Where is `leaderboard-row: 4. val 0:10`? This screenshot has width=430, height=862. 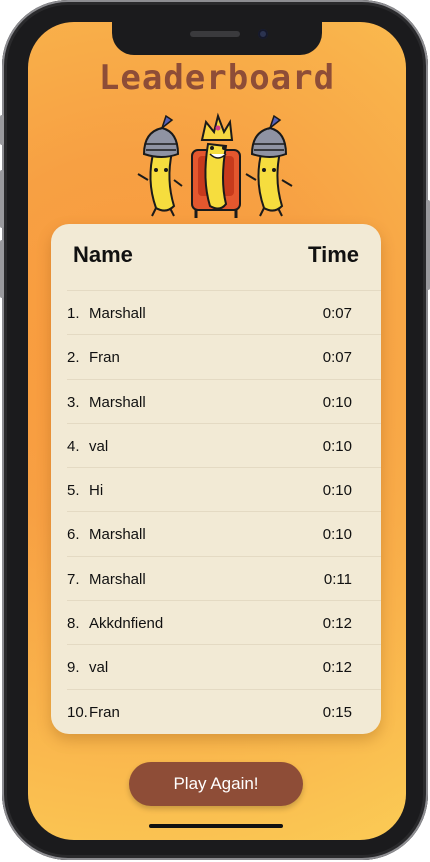
leaderboard-row: 4. val 0:10 is located at coordinates (224, 444).